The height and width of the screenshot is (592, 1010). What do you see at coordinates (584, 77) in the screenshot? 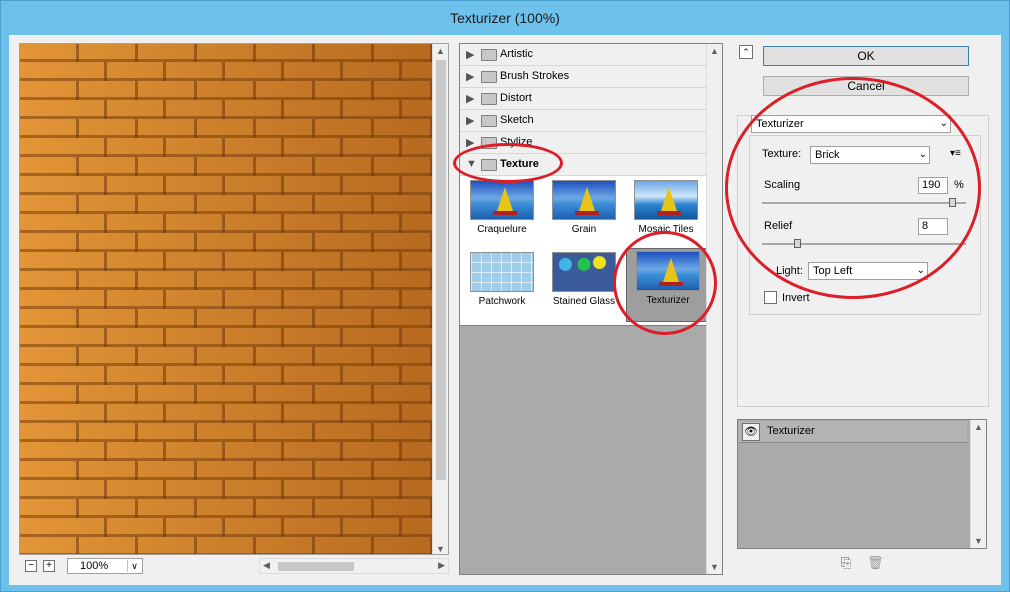
I see `category-brush-strokes: ▶ Brush Strokes` at bounding box center [584, 77].